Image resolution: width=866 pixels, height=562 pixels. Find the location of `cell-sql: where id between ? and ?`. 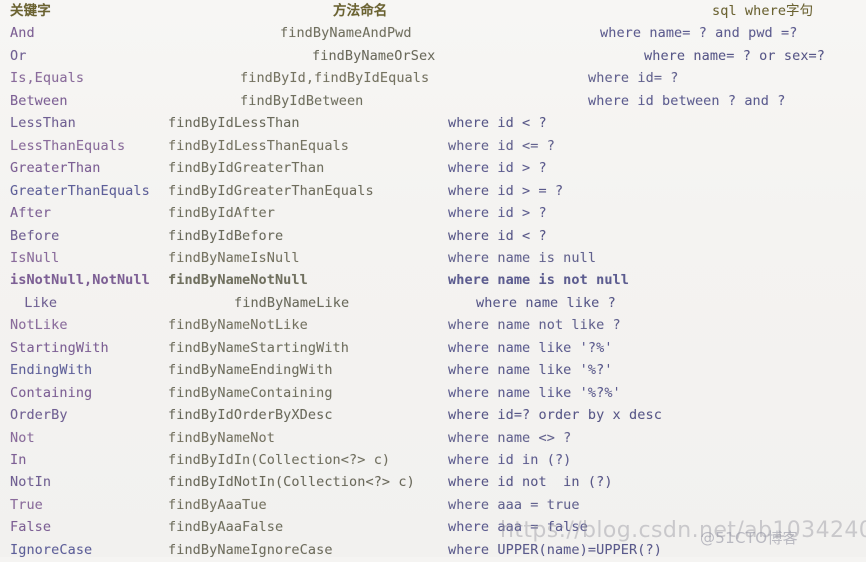

cell-sql: where id between ? and ? is located at coordinates (687, 100).